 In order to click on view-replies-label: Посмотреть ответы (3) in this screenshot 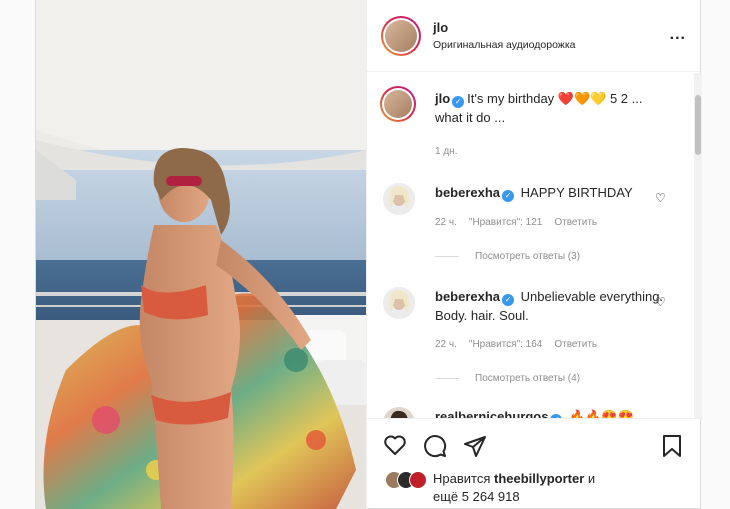, I will do `click(528, 256)`.